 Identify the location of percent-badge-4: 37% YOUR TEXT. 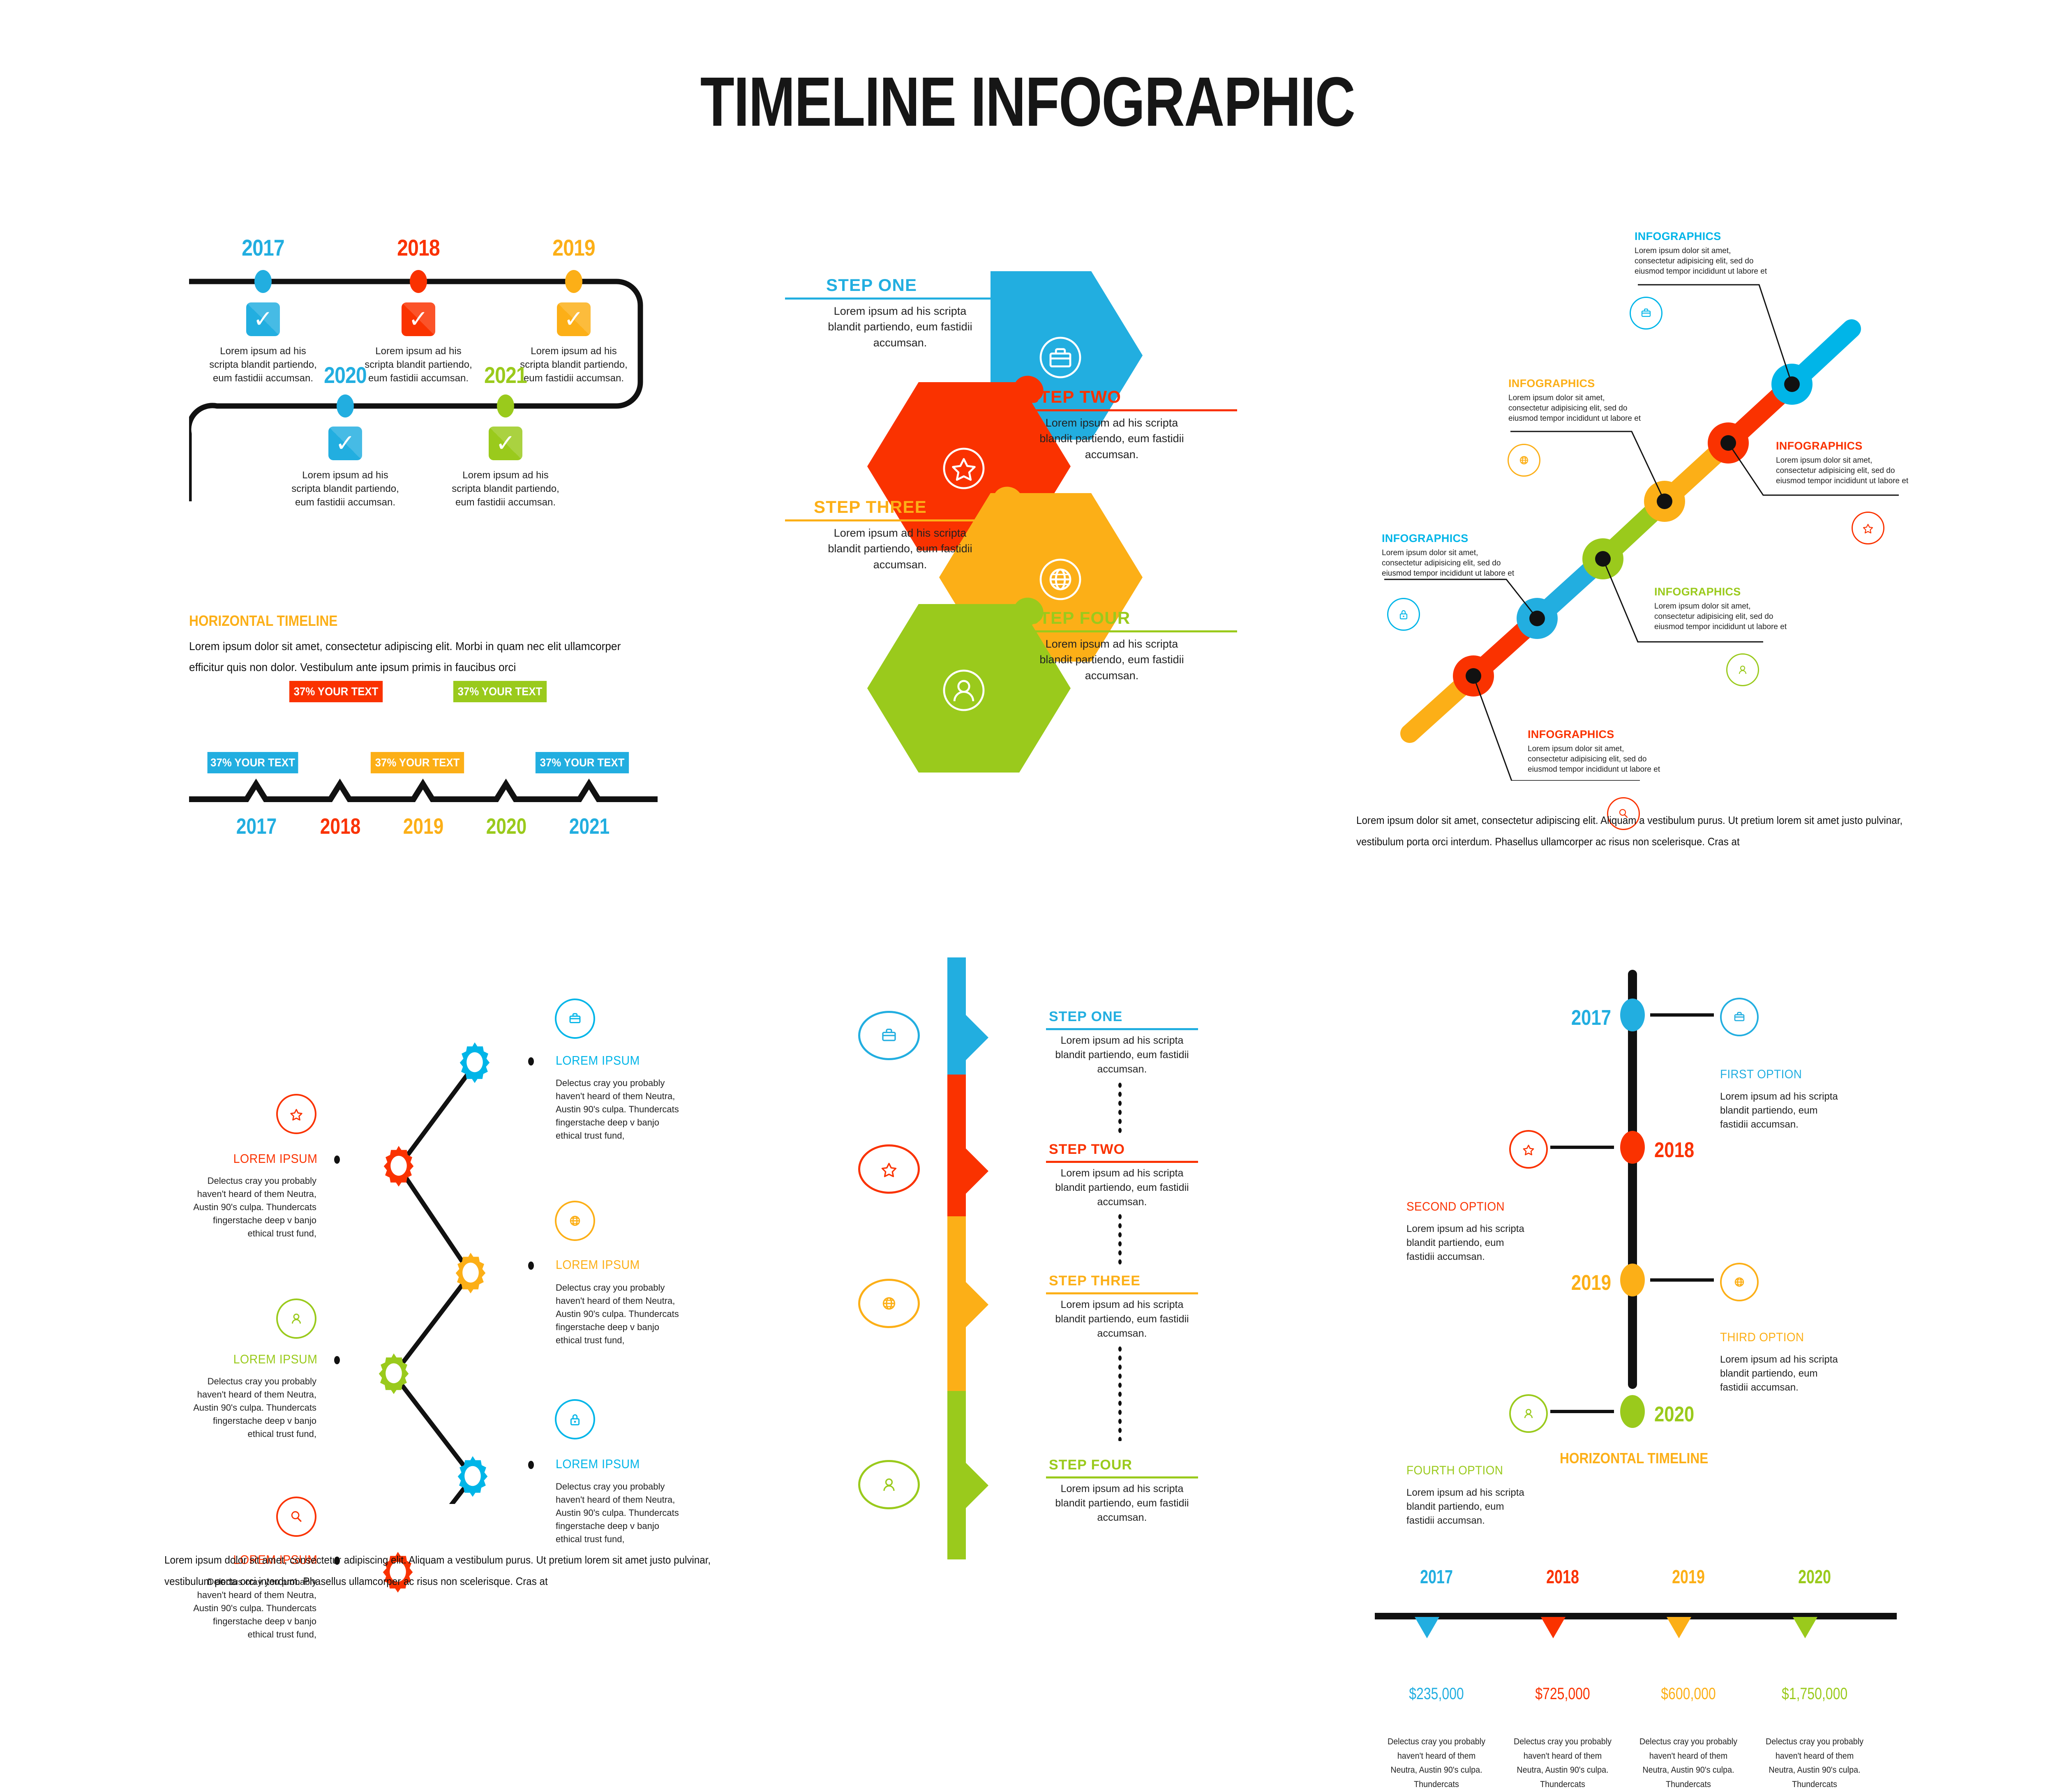
(500, 691).